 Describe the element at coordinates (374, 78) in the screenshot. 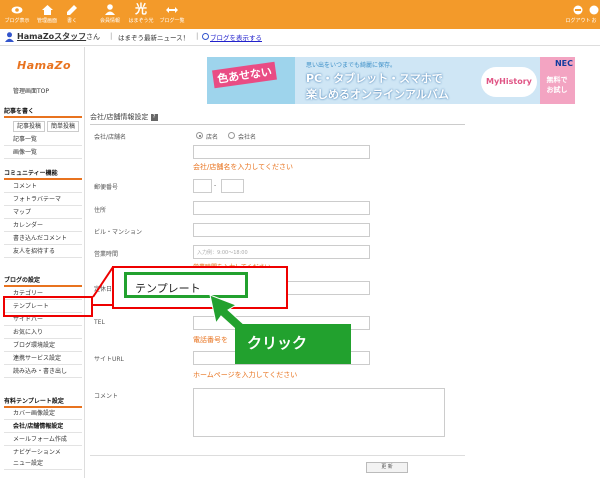

I see `banner-line2: PC・タブレット・スマホで` at that location.